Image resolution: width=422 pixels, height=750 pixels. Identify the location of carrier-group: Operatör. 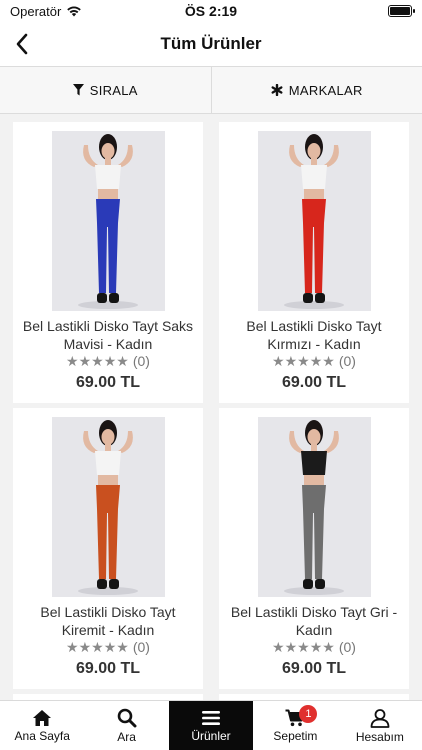
(46, 11).